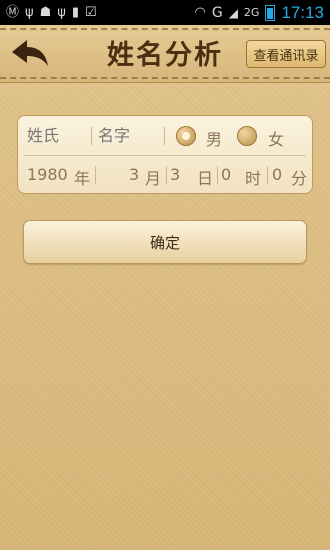  Describe the element at coordinates (205, 178) in the screenshot. I see `day-unit: 日` at that location.